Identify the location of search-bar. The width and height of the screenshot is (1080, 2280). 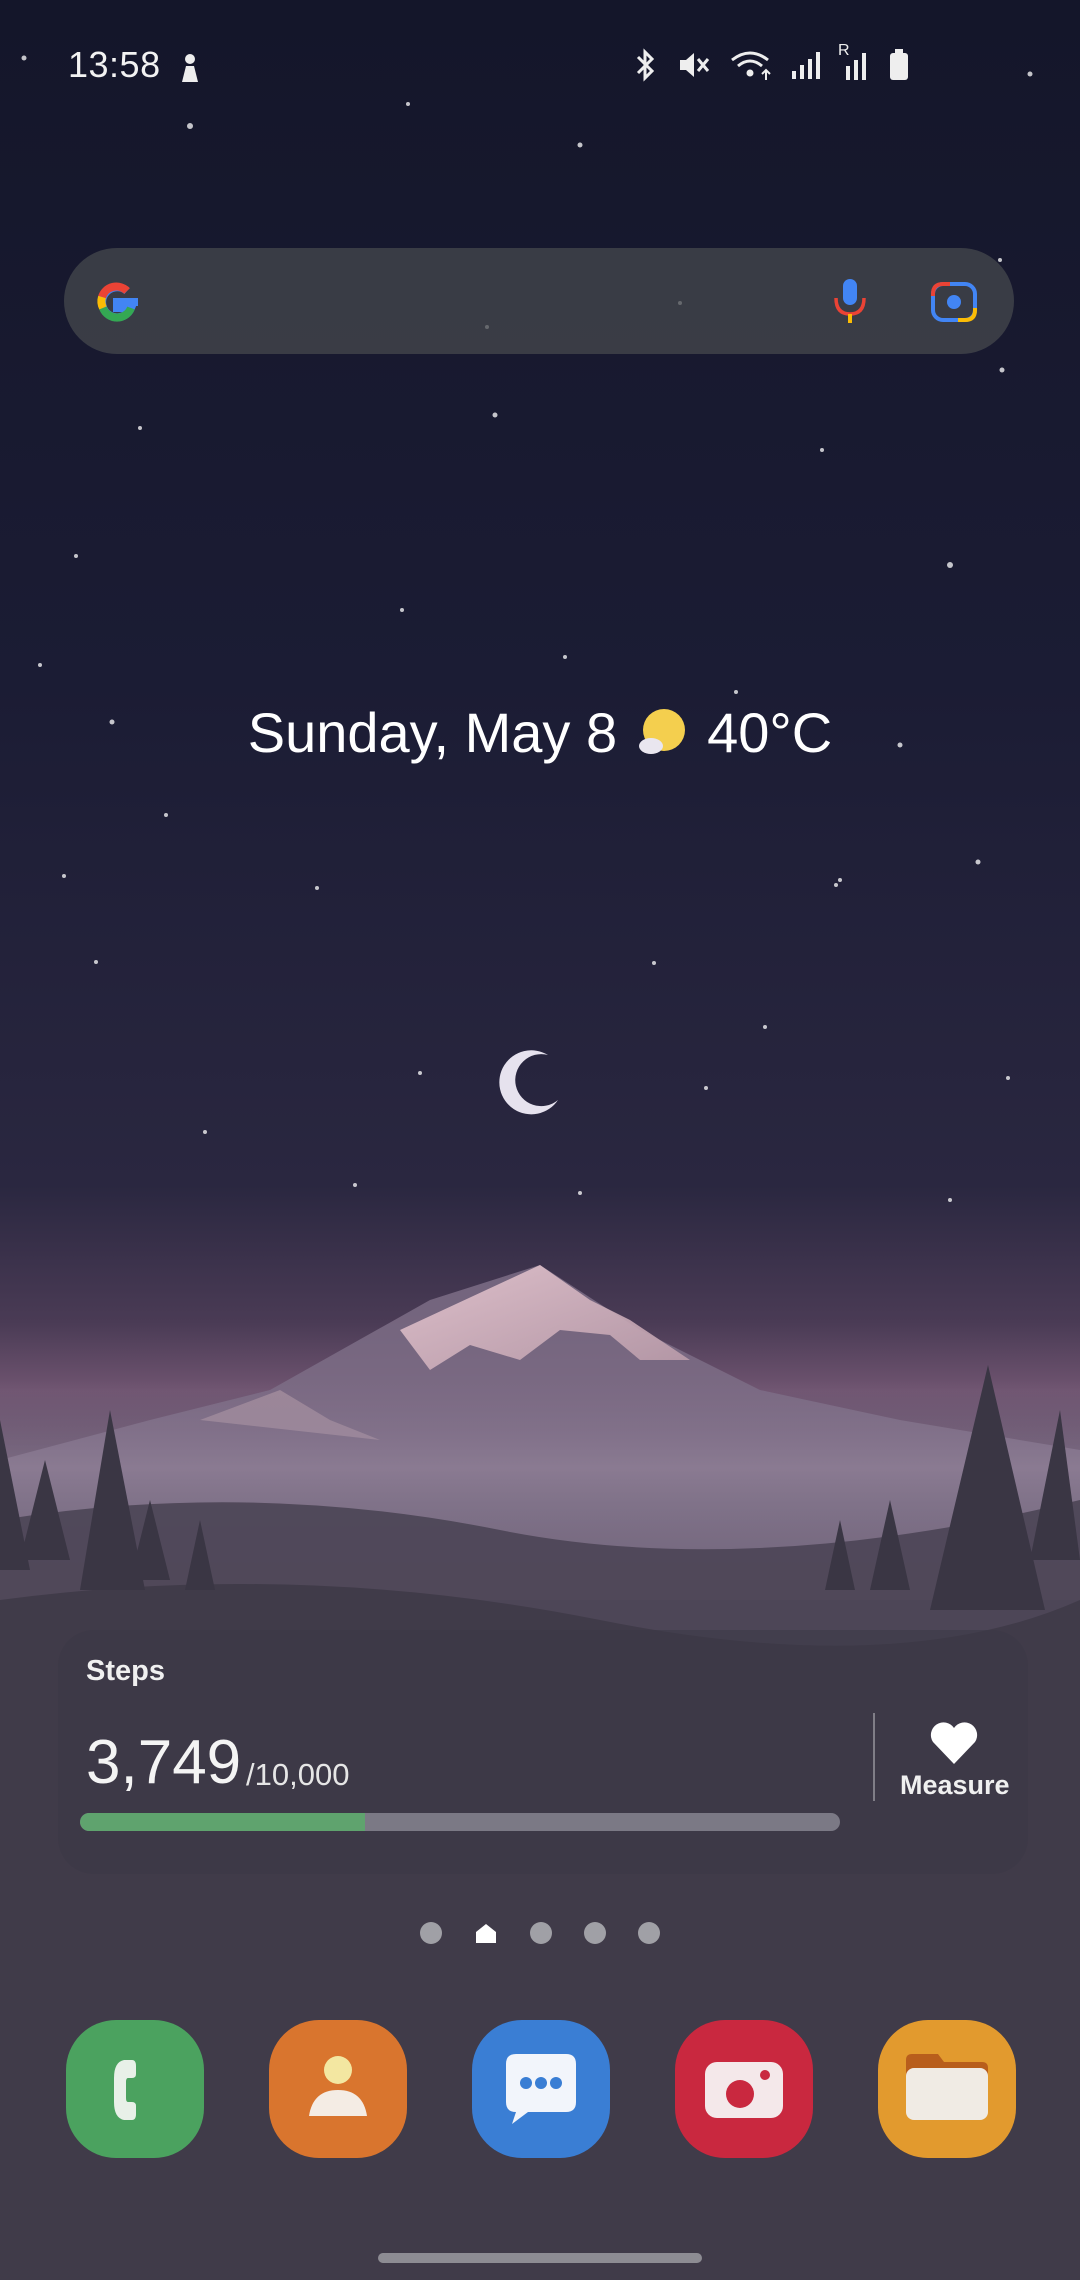
(539, 301).